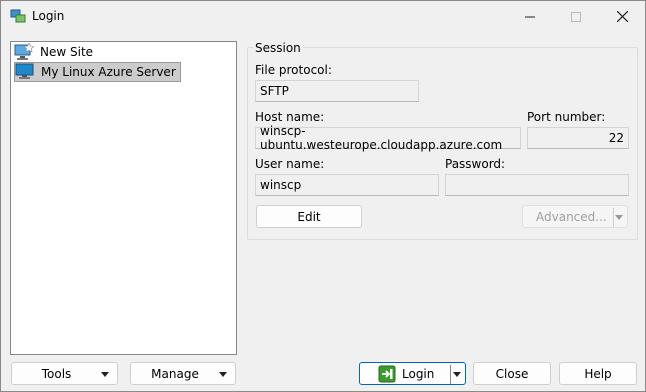 This screenshot has width=646, height=392. Describe the element at coordinates (613, 217) in the screenshot. I see `advanced-split-separator` at that location.